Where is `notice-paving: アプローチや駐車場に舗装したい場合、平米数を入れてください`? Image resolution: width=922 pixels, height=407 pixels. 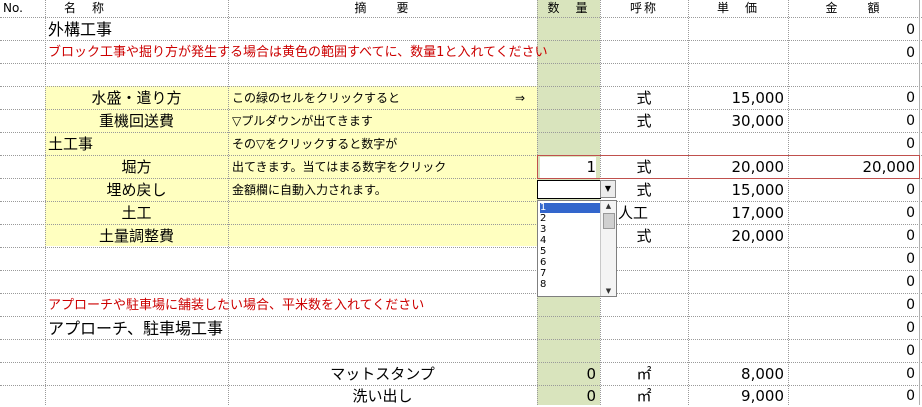 notice-paving: アプローチや駐車場に舗装したい場合、平米数を入れてください is located at coordinates (236, 305).